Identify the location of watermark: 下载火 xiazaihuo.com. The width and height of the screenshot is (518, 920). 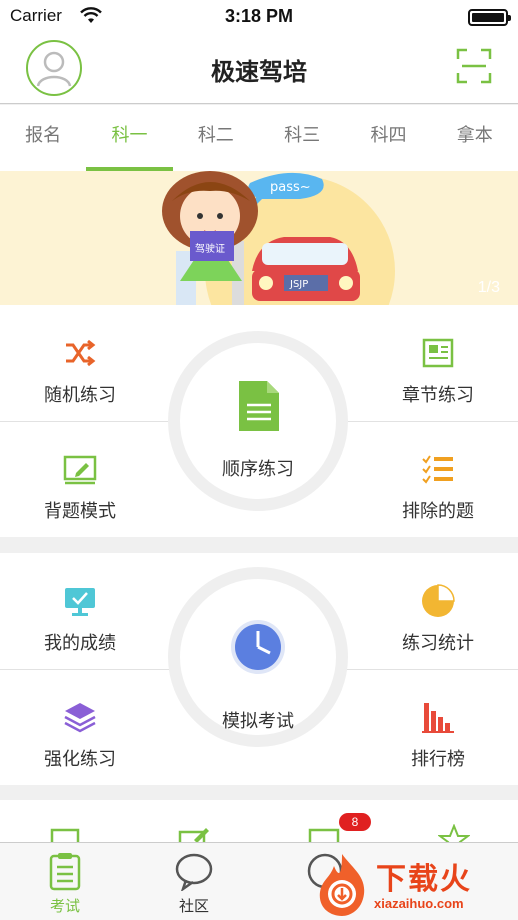
(411, 885).